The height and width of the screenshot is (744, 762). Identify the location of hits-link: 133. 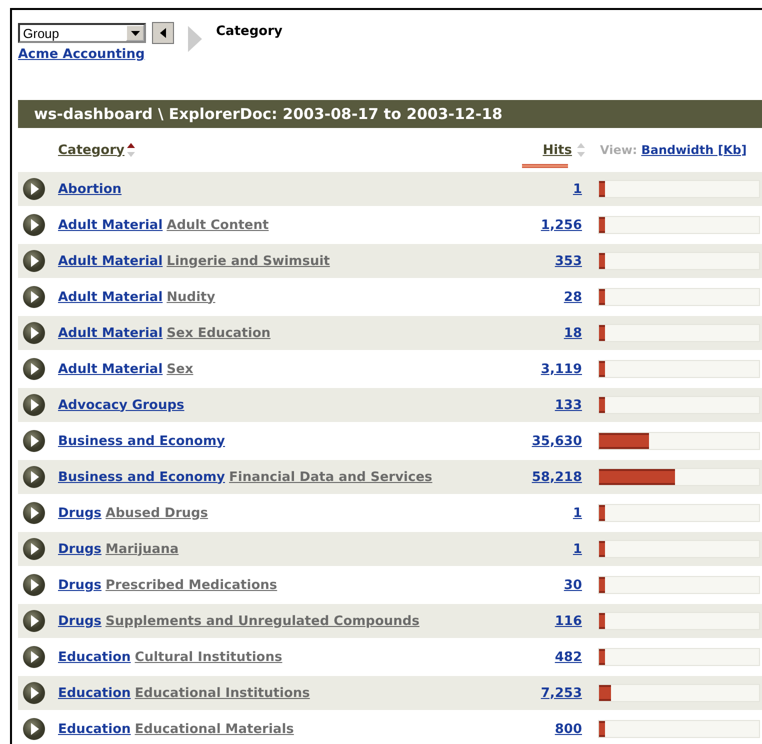
(568, 405).